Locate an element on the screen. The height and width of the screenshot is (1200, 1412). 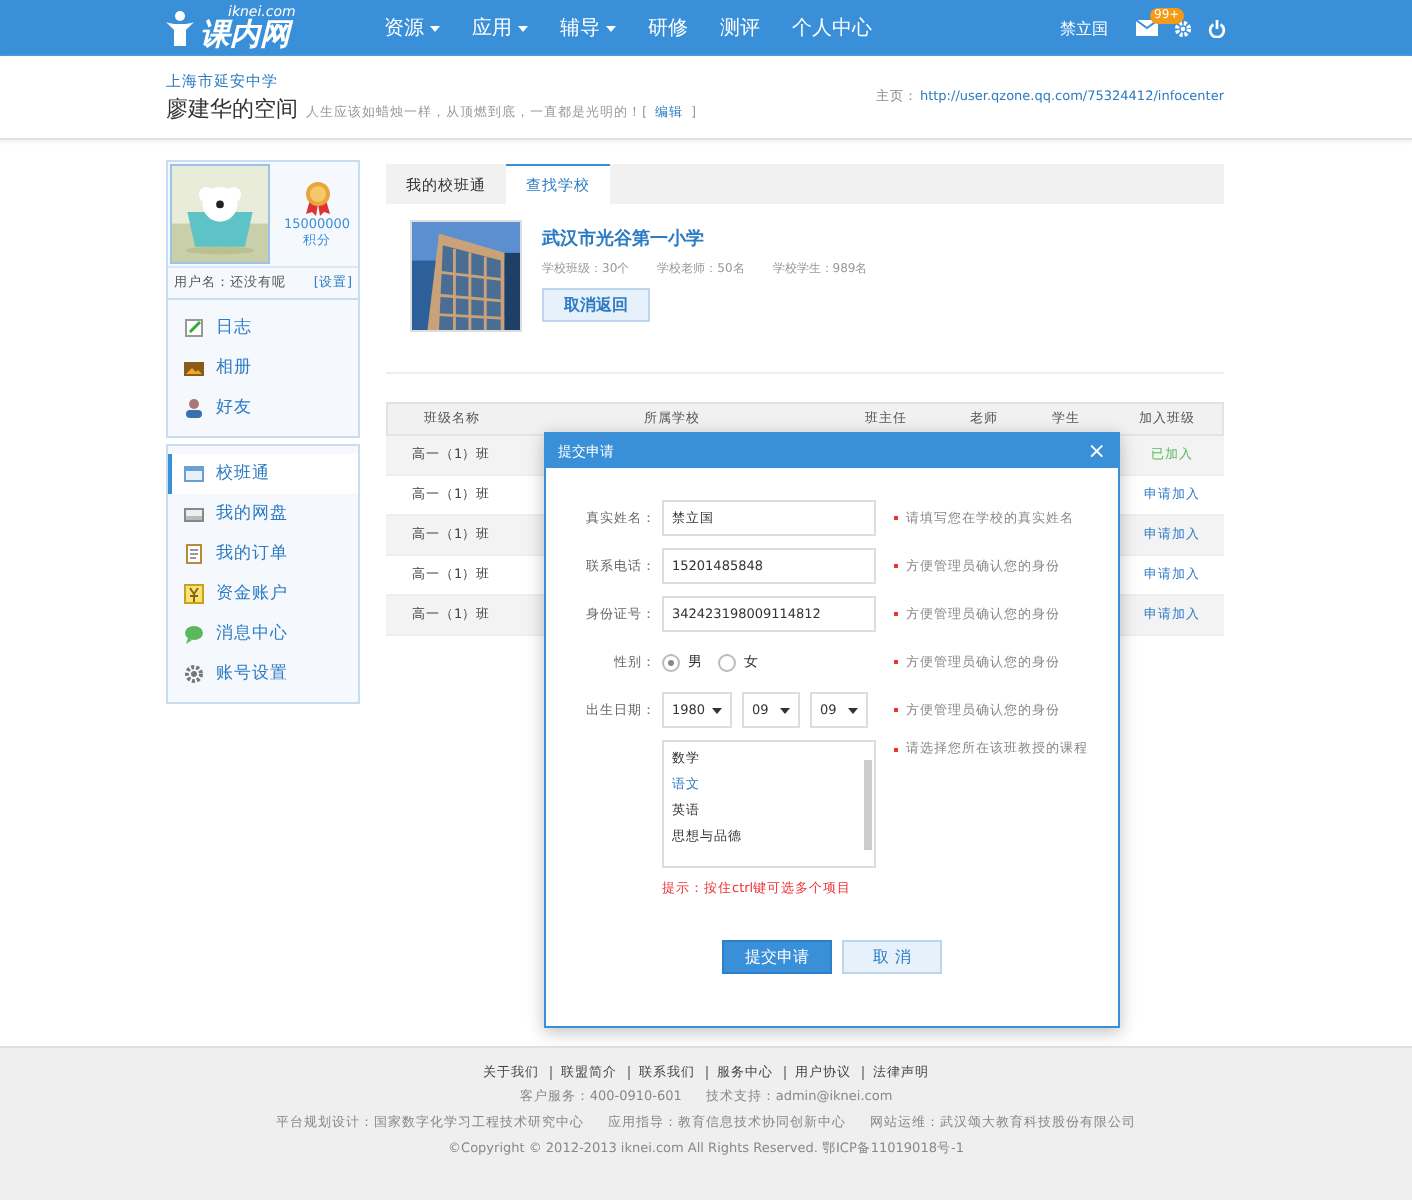
notepad-icon is located at coordinates (194, 328).